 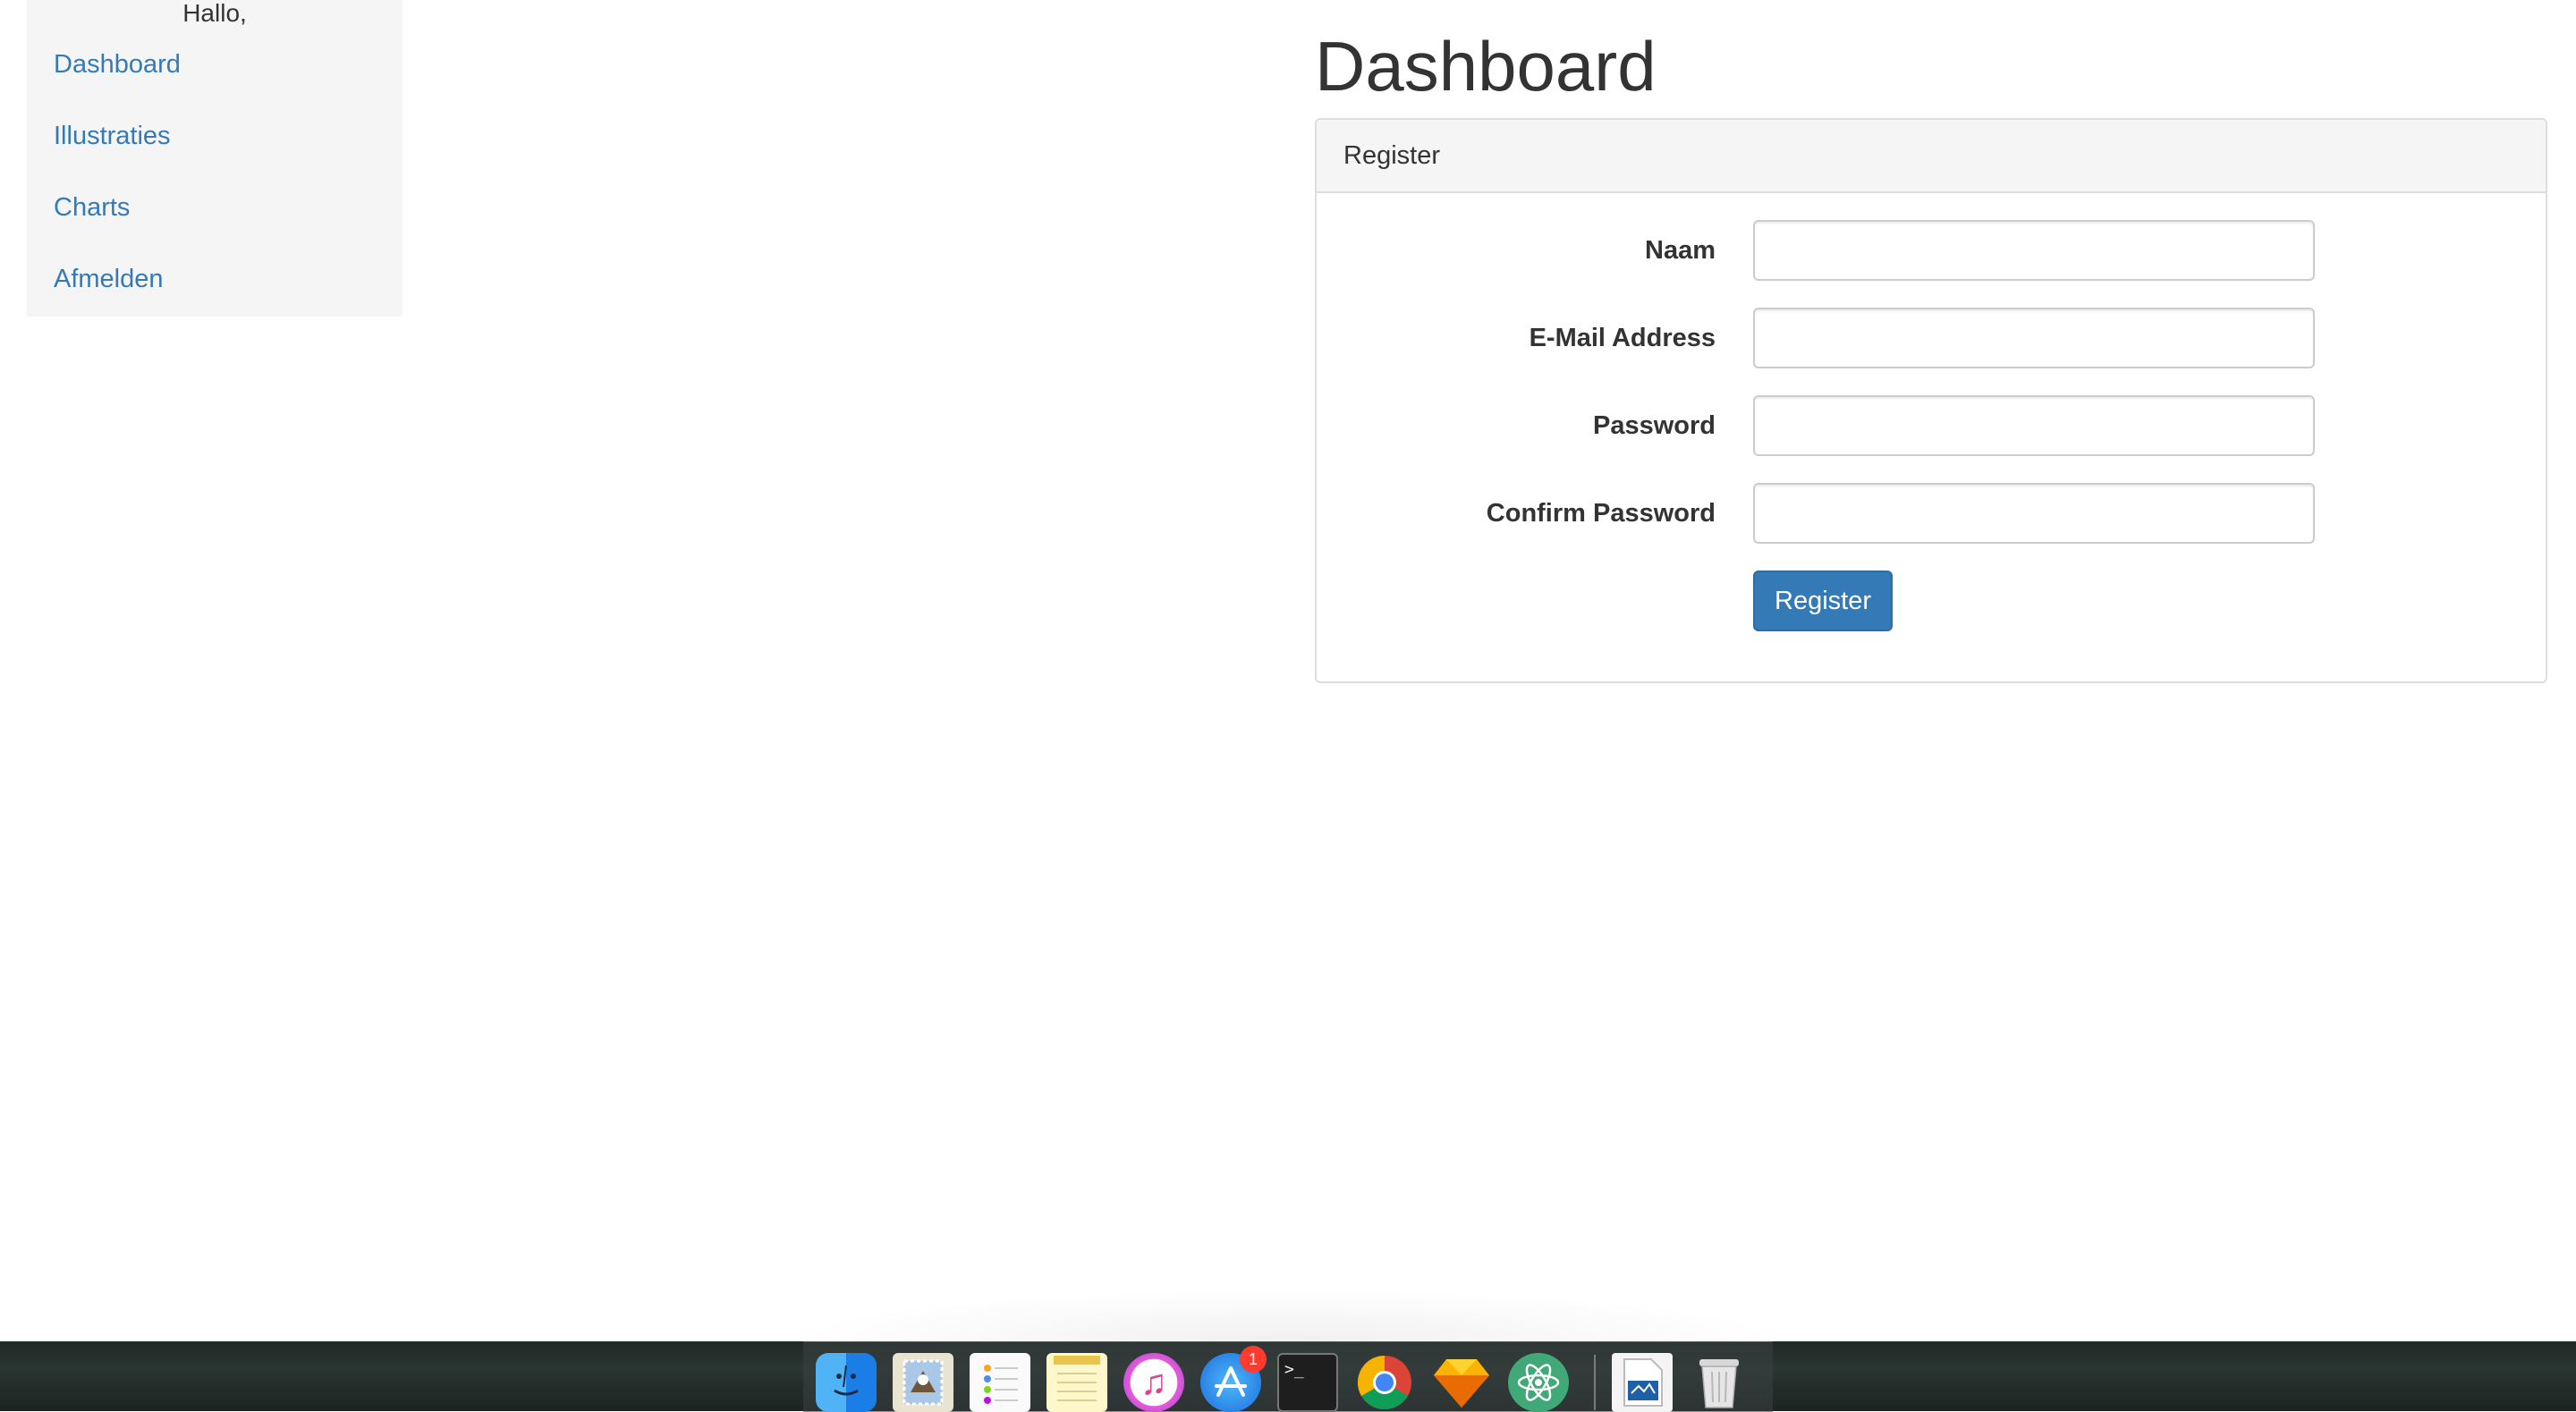 I want to click on confirm-password-input, so click(x=2034, y=513).